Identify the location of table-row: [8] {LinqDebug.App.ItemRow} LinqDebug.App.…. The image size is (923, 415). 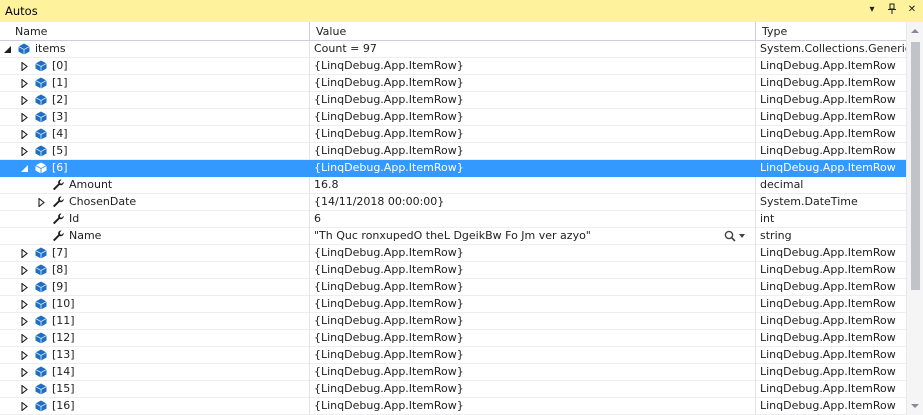
(453, 270).